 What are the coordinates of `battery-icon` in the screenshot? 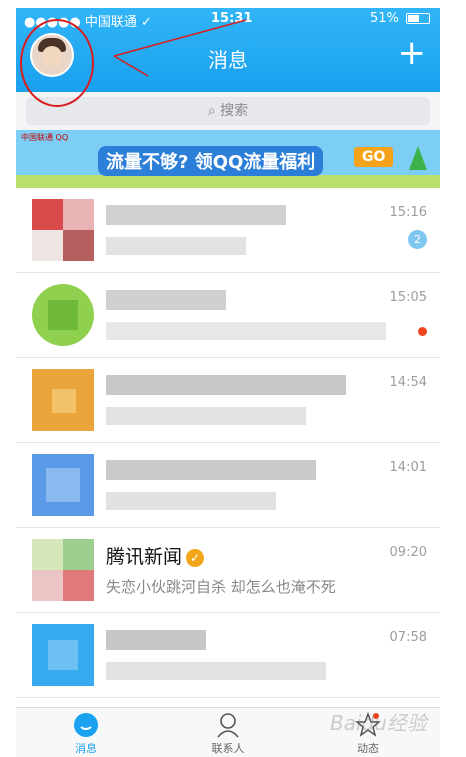 It's located at (418, 18).